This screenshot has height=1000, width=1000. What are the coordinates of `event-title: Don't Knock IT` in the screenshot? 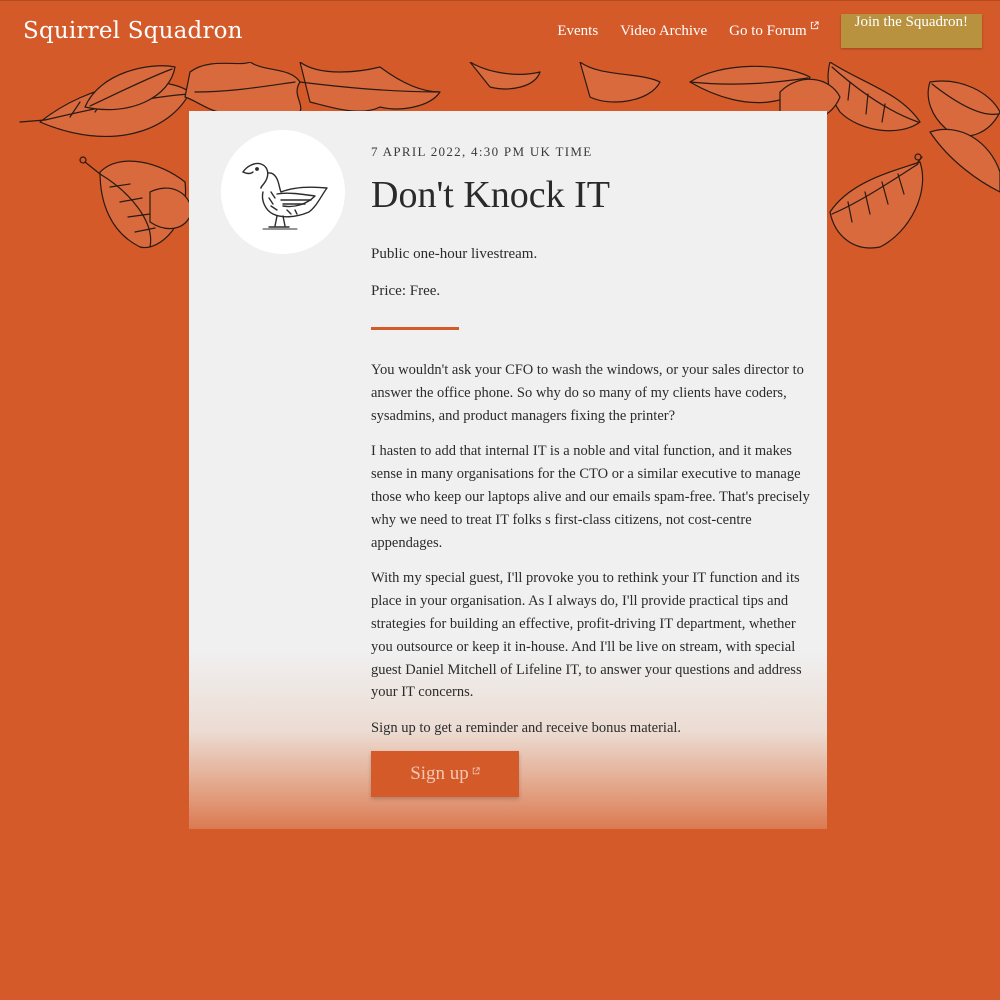 It's located at (491, 195).